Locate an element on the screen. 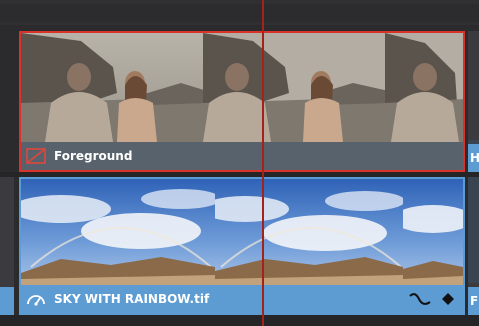  clip-previous-v1 is located at coordinates (7, 246).